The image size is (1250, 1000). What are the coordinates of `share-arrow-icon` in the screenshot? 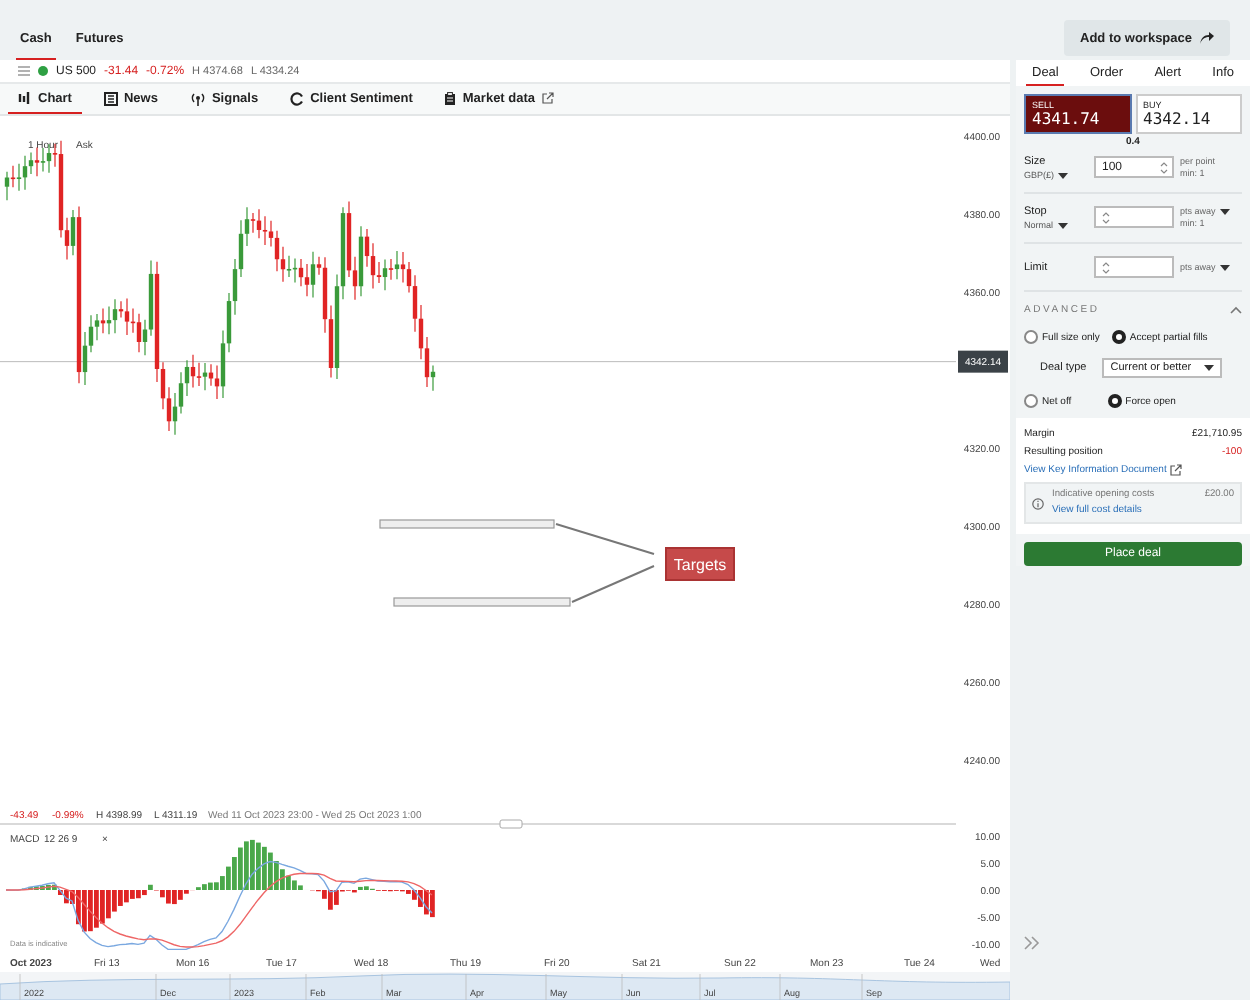 It's located at (1207, 38).